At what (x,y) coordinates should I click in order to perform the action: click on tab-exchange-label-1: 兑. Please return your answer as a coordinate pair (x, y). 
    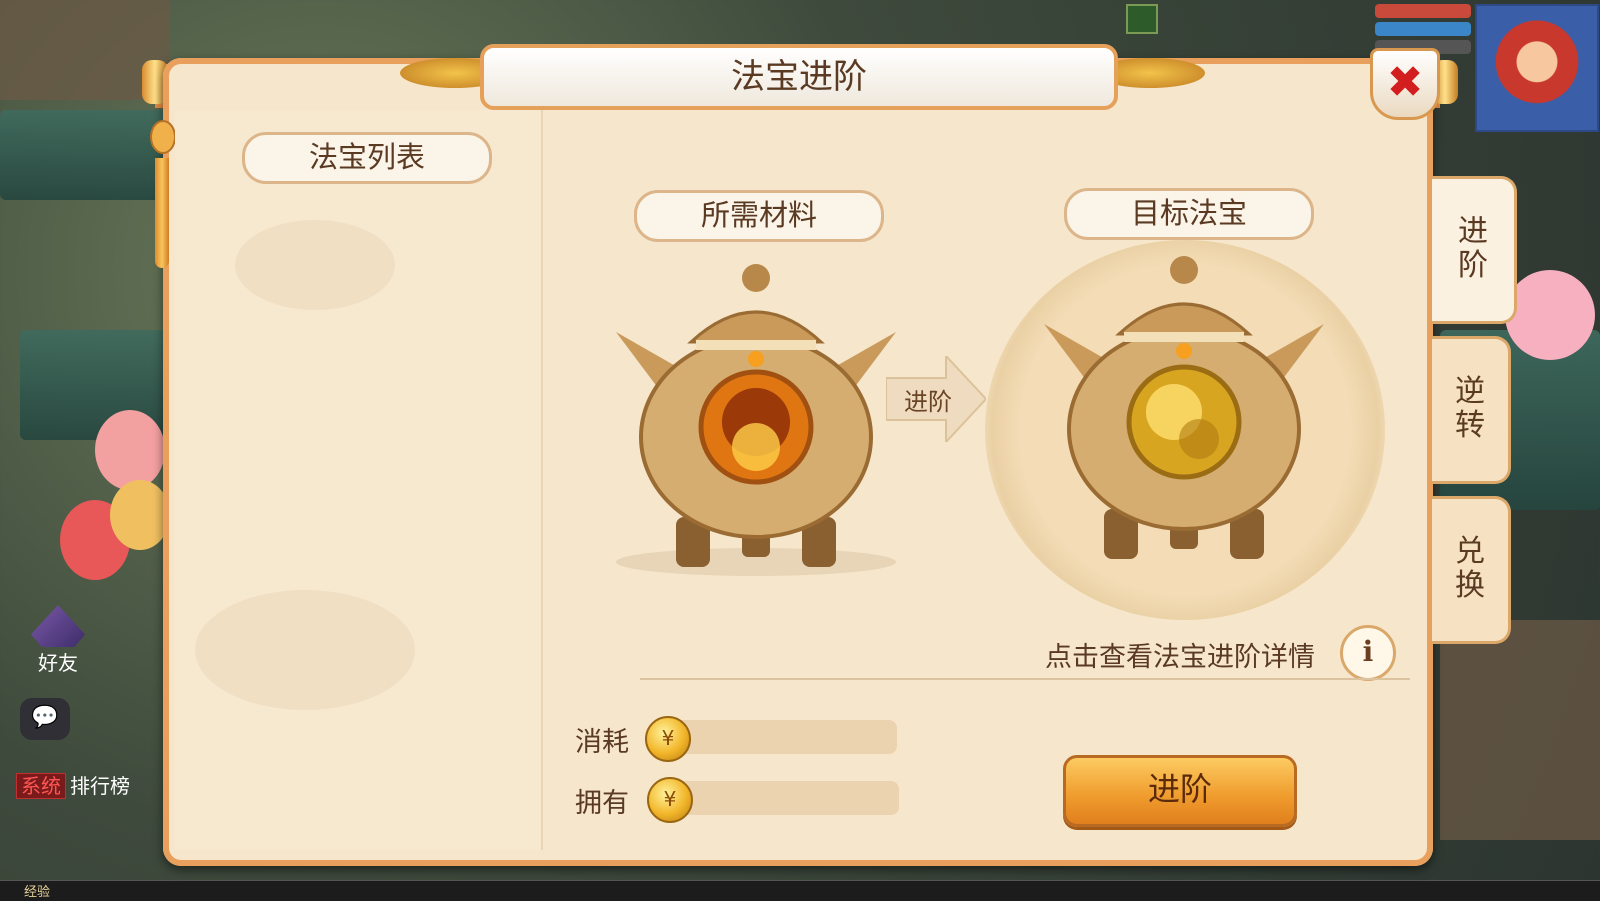
    Looking at the image, I should click on (1470, 551).